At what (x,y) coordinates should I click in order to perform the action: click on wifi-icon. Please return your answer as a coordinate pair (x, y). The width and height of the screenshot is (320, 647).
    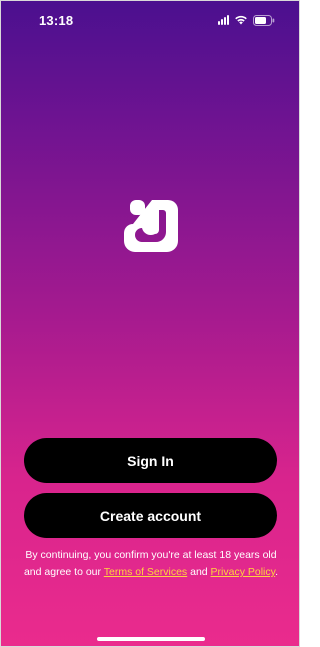
    Looking at the image, I should click on (241, 20).